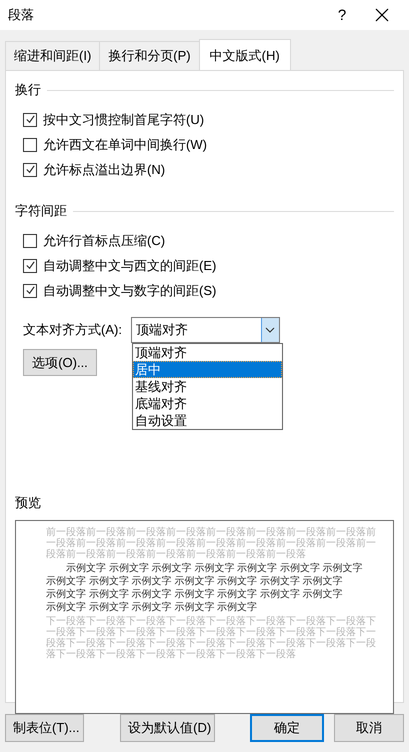  Describe the element at coordinates (41, 211) in the screenshot. I see `section-heading: 字符间距` at that location.